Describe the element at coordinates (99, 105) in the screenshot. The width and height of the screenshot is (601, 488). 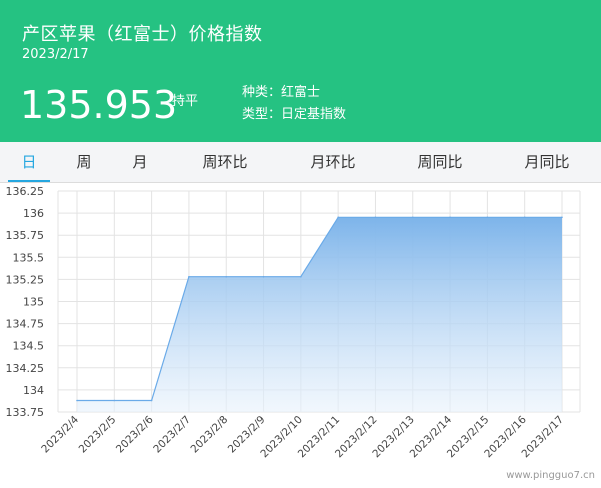
I see `index-value: 135.953` at that location.